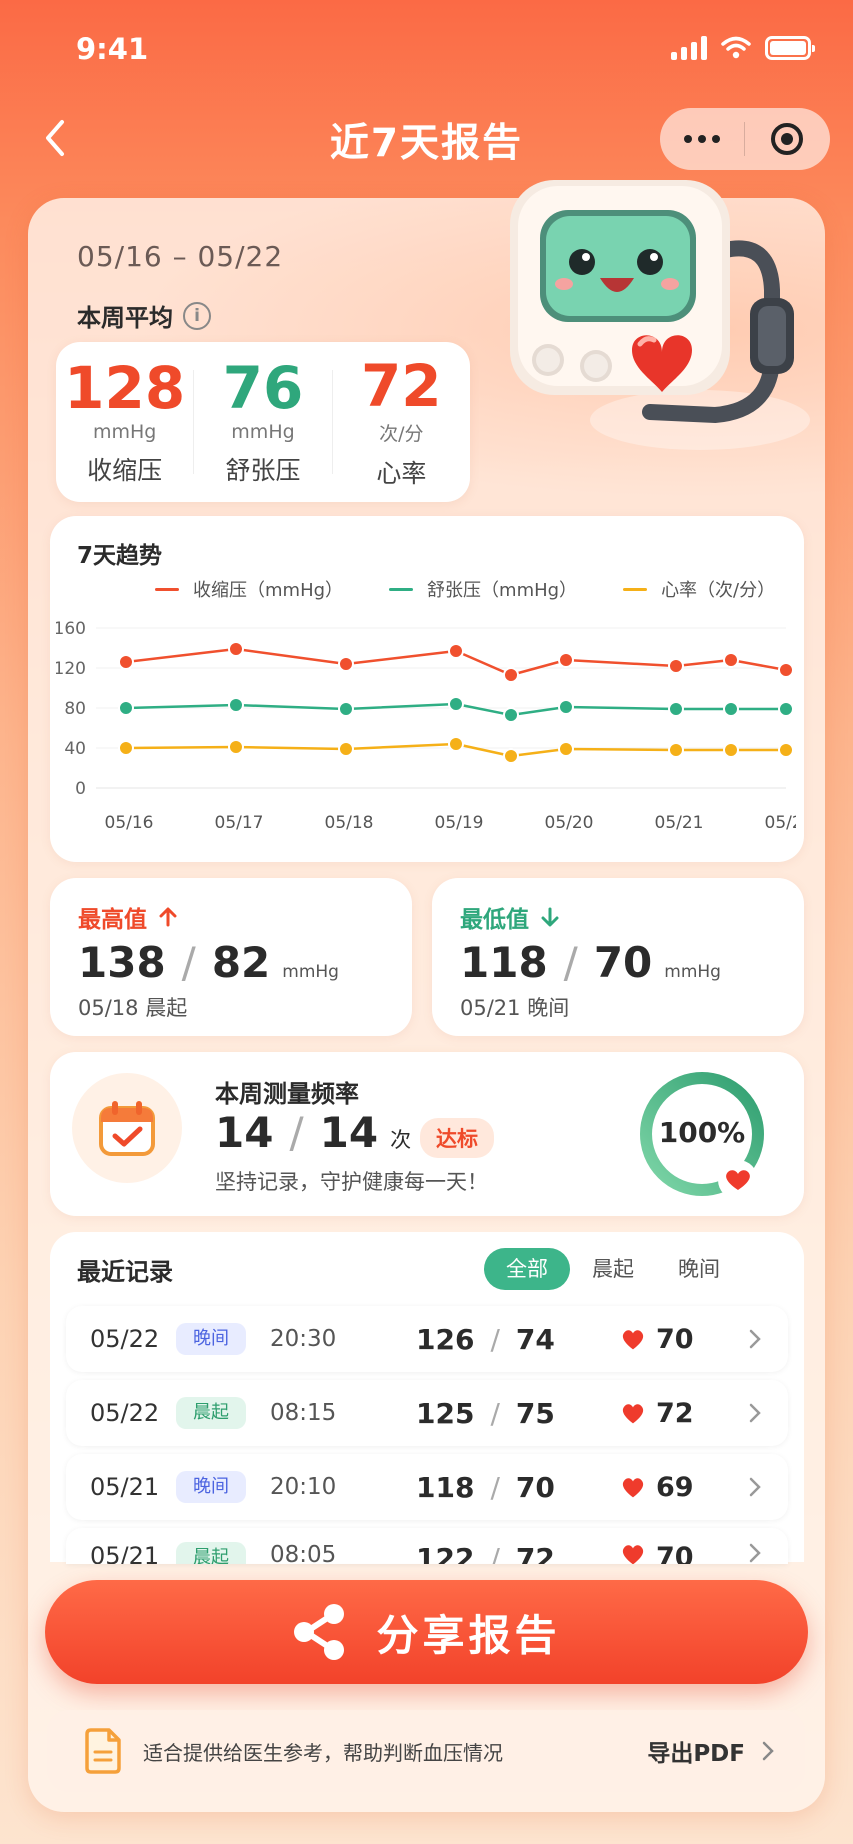 The width and height of the screenshot is (853, 1844). What do you see at coordinates (120, 556) in the screenshot?
I see `trend-title: 7天趋势` at bounding box center [120, 556].